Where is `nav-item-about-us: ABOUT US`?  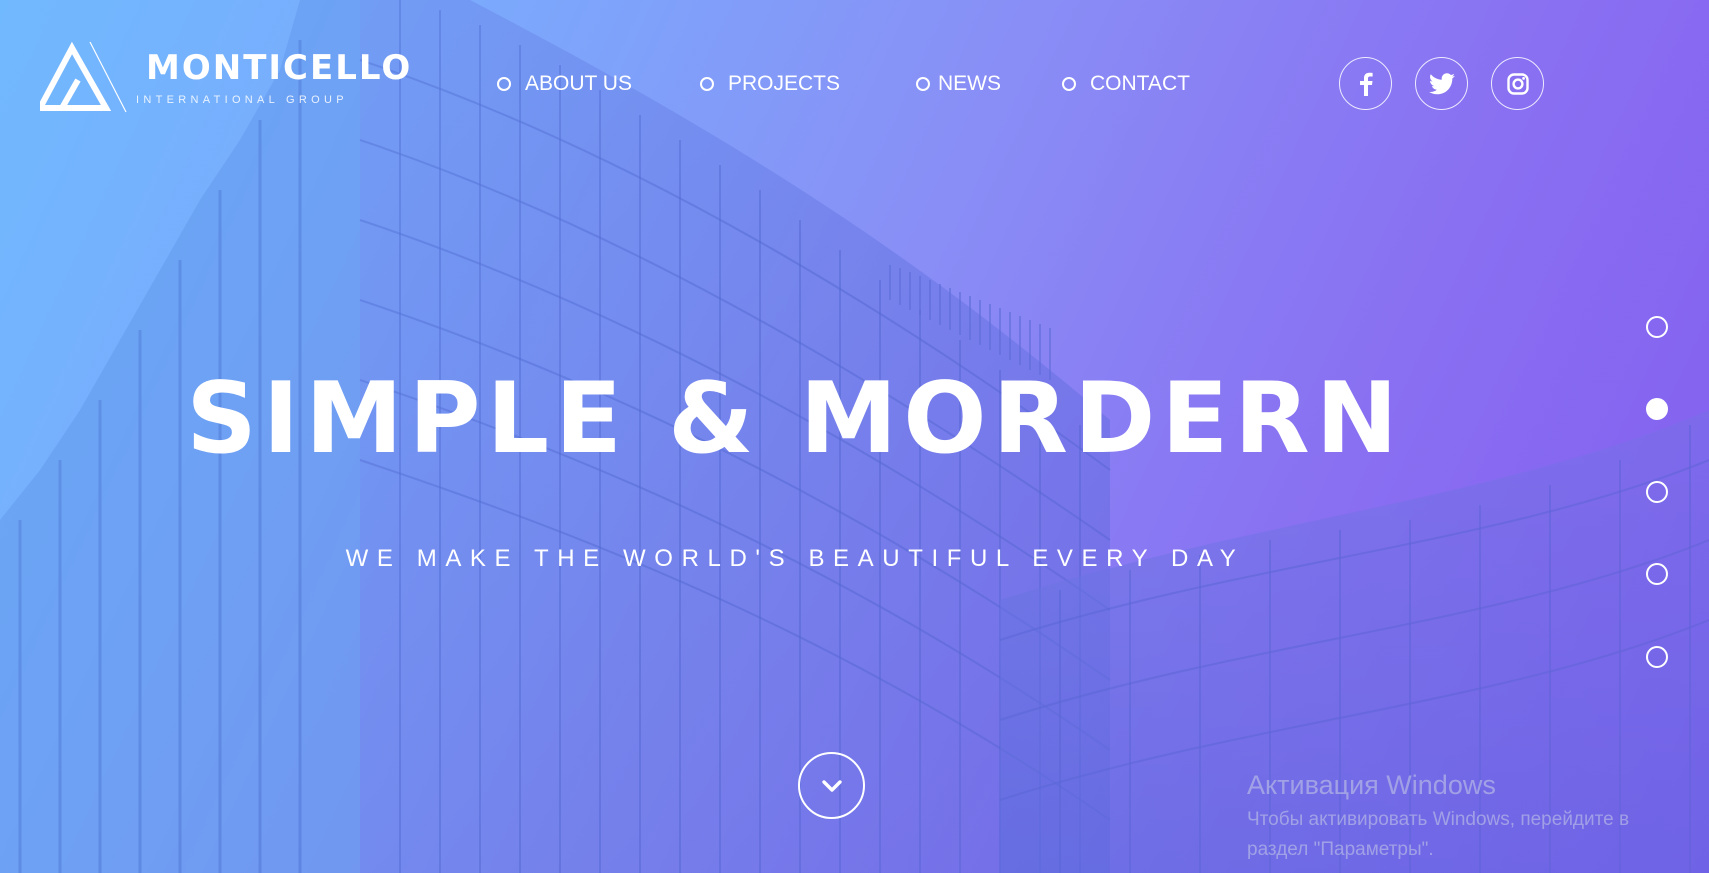
nav-item-about-us: ABOUT US is located at coordinates (564, 84).